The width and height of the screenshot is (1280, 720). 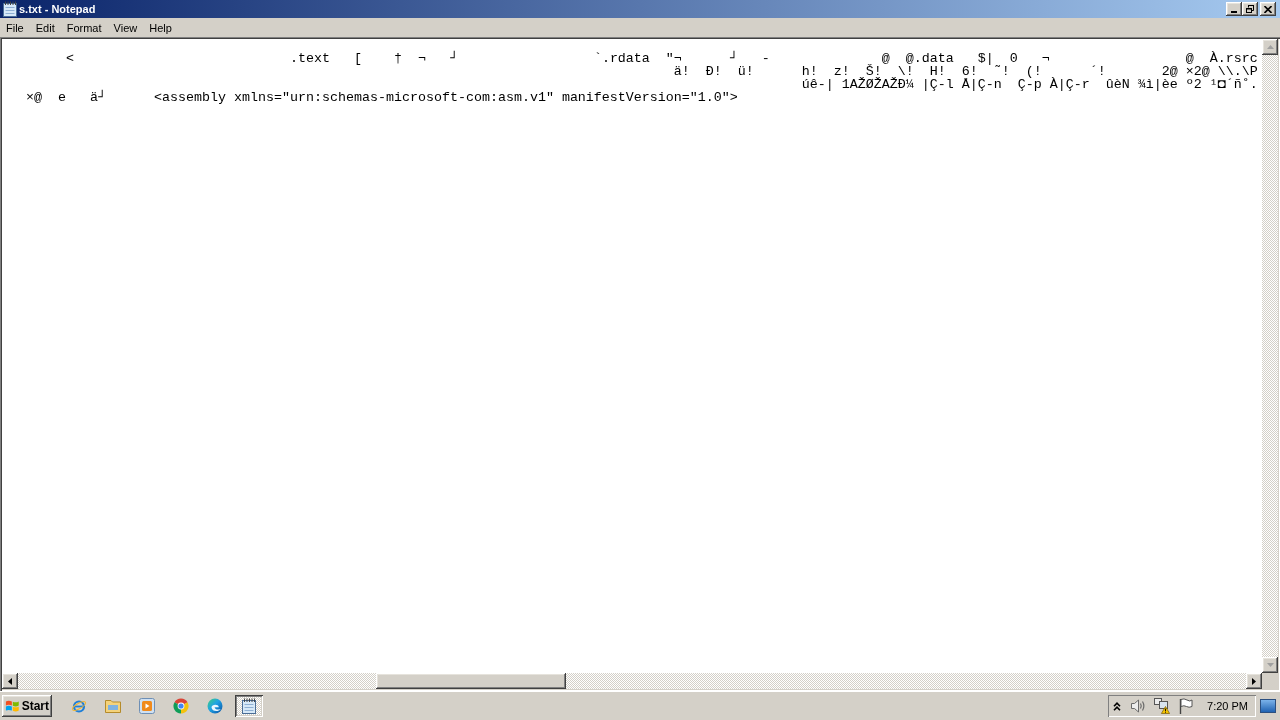 I want to click on folder-icon, so click(x=113, y=706).